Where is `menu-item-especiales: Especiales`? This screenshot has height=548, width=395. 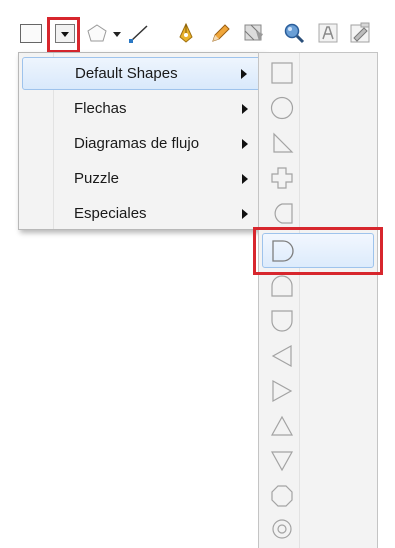
menu-item-especiales: Especiales is located at coordinates (142, 213).